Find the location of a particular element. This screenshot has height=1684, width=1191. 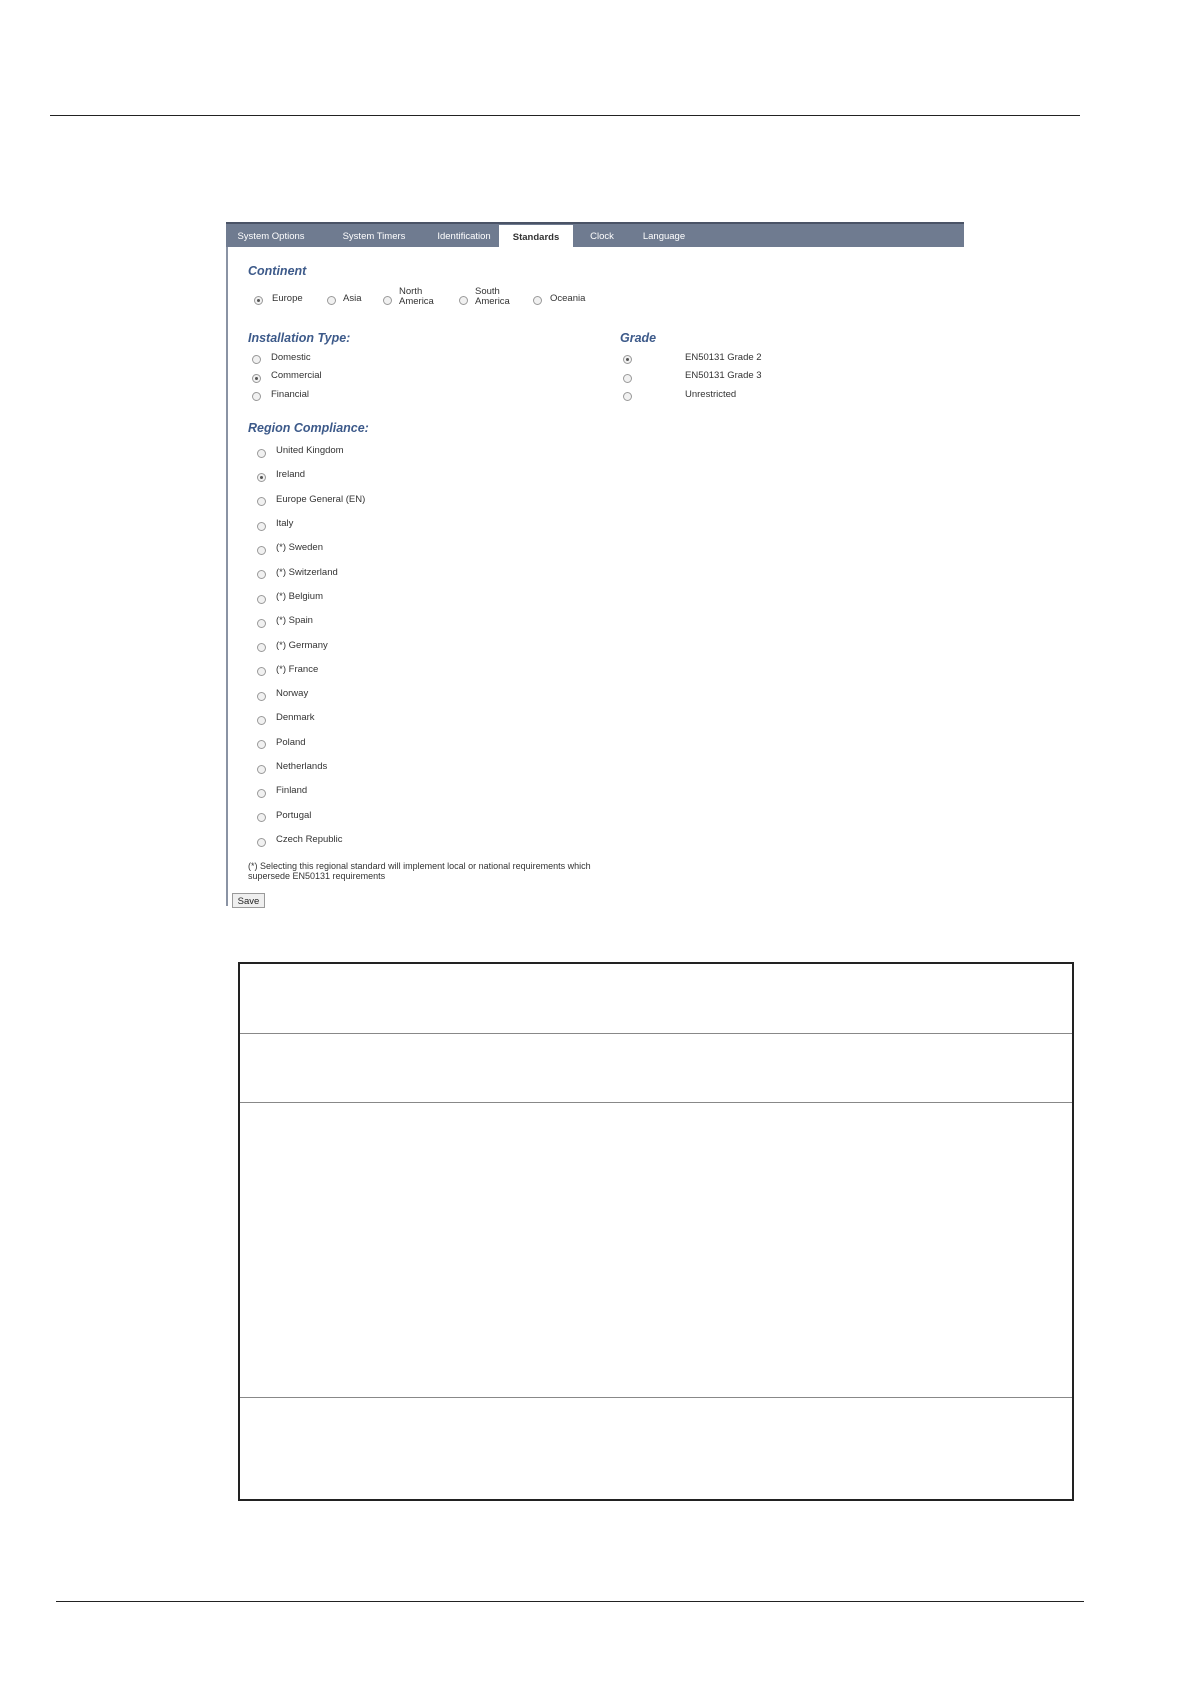

continent-oceania-radio is located at coordinates (537, 300).